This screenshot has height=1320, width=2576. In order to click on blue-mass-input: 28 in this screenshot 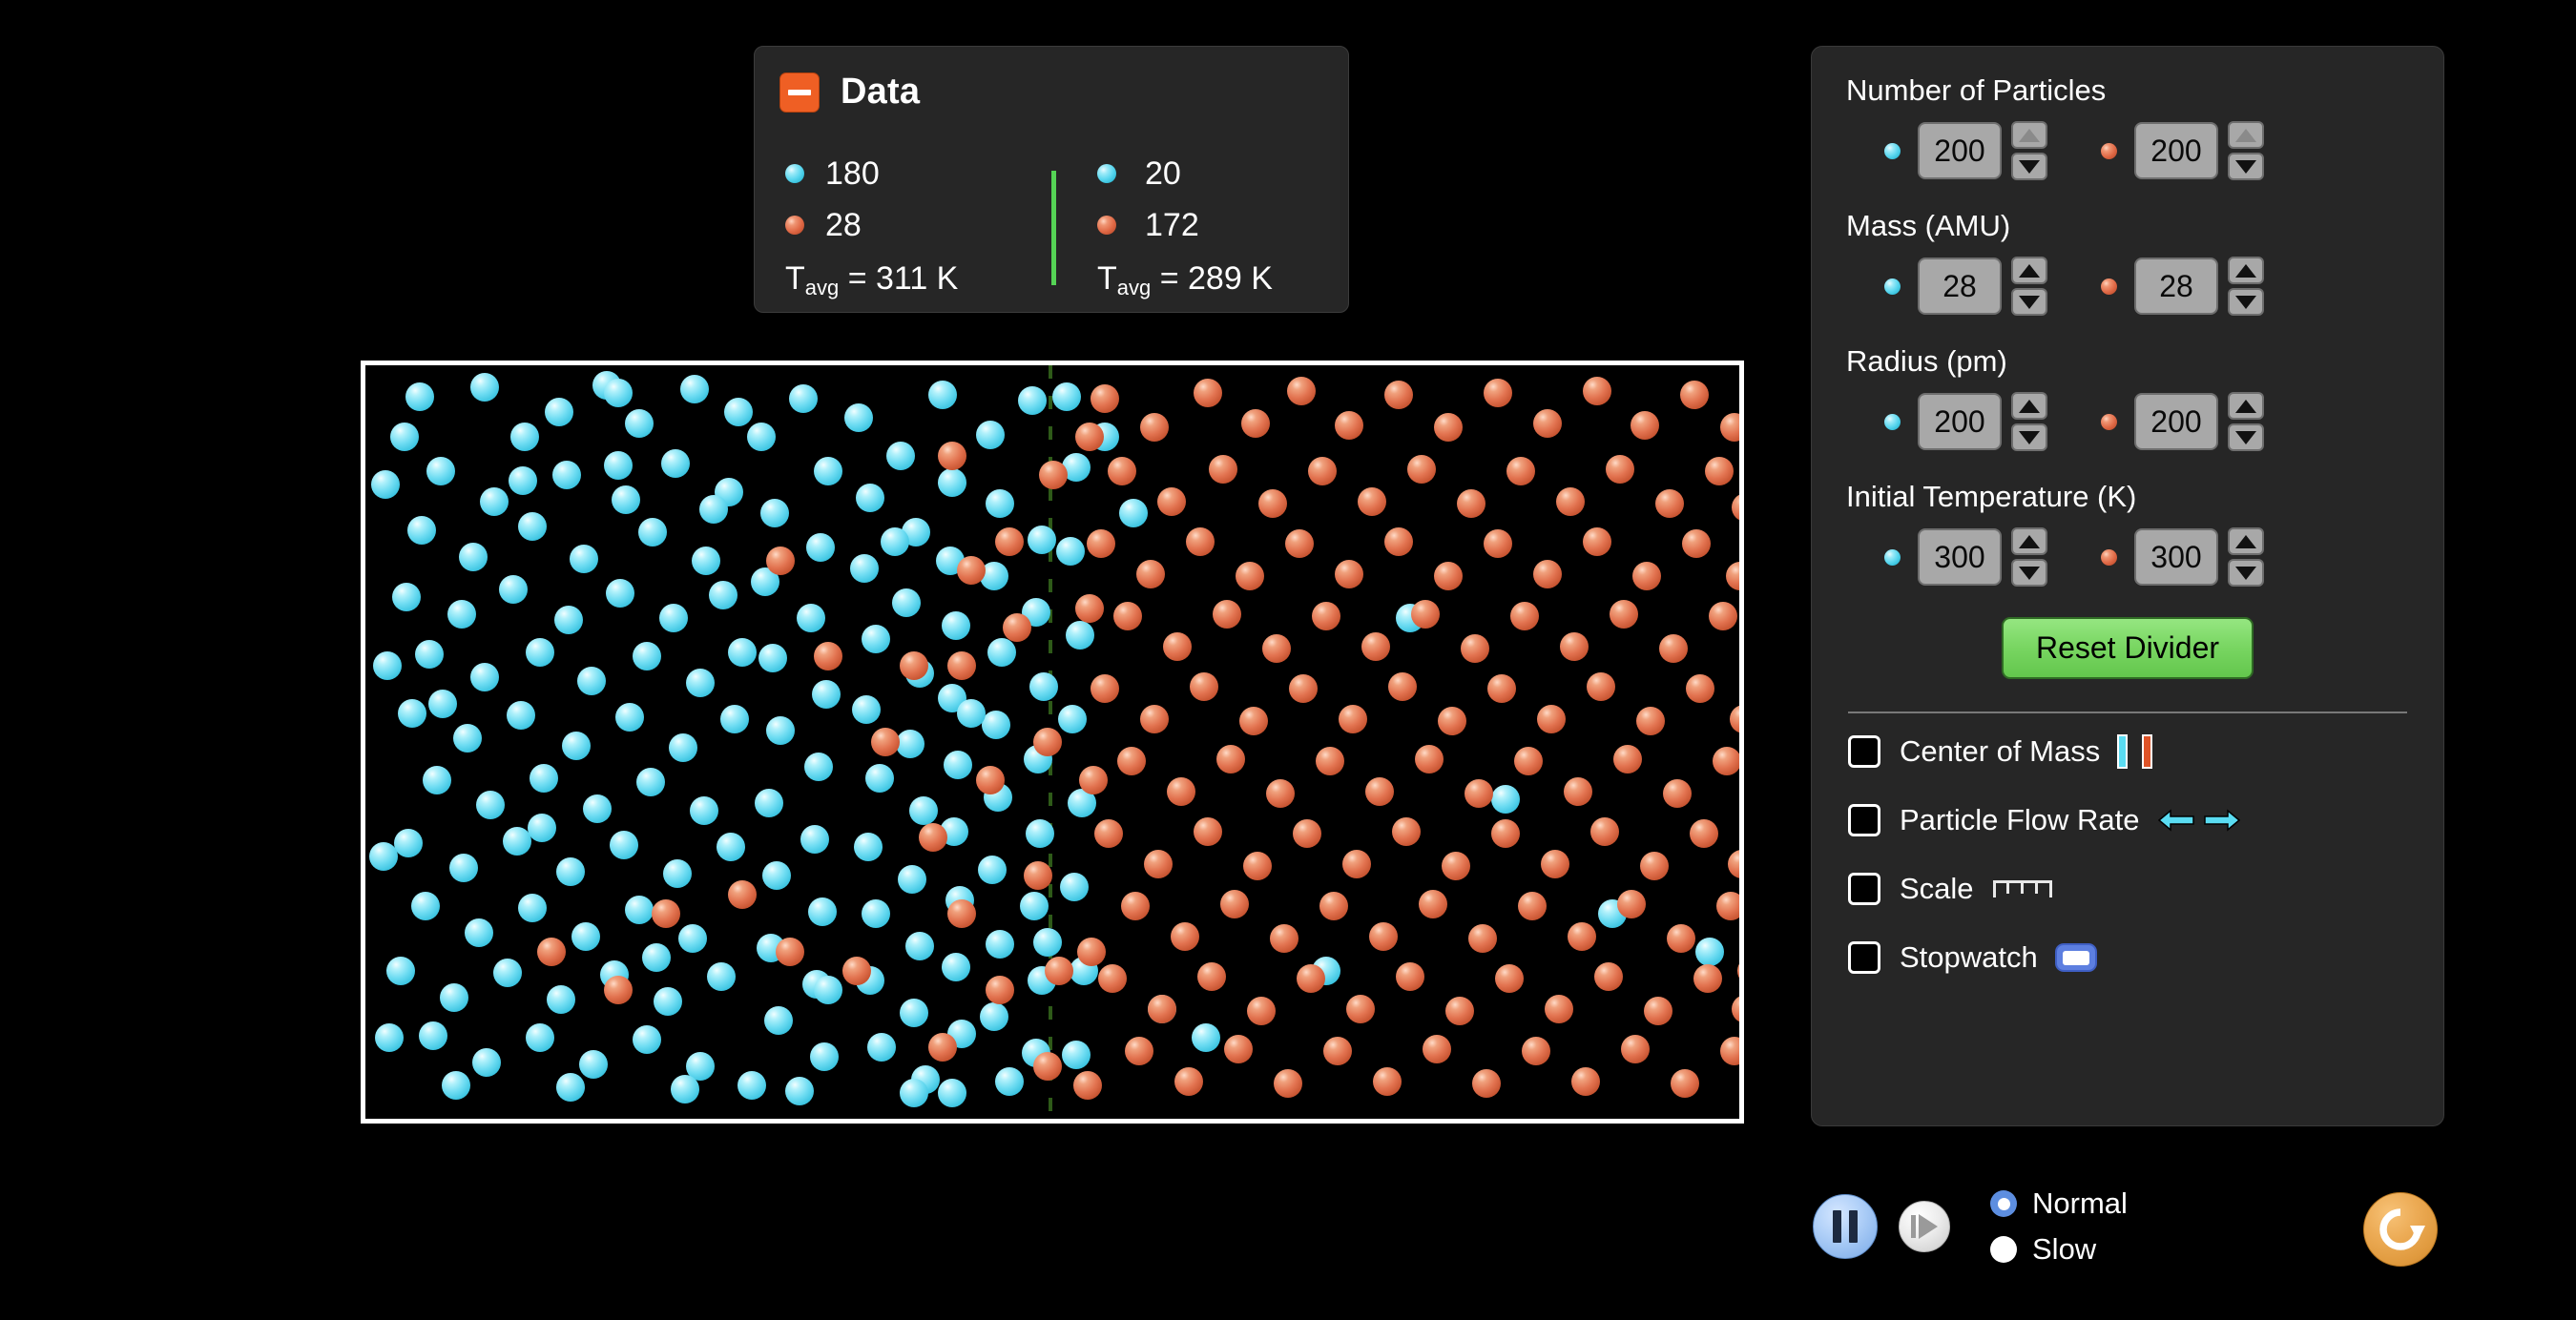, I will do `click(1960, 287)`.